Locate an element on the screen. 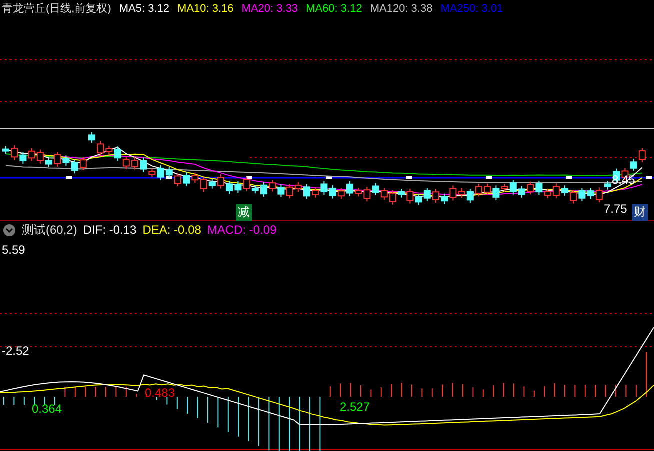  marker-tag: 减 is located at coordinates (244, 212).